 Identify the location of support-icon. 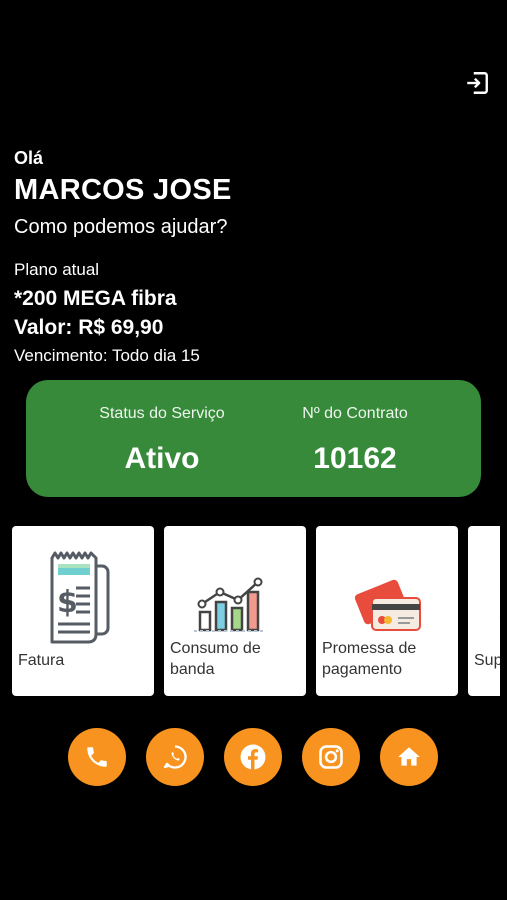
(499, 602).